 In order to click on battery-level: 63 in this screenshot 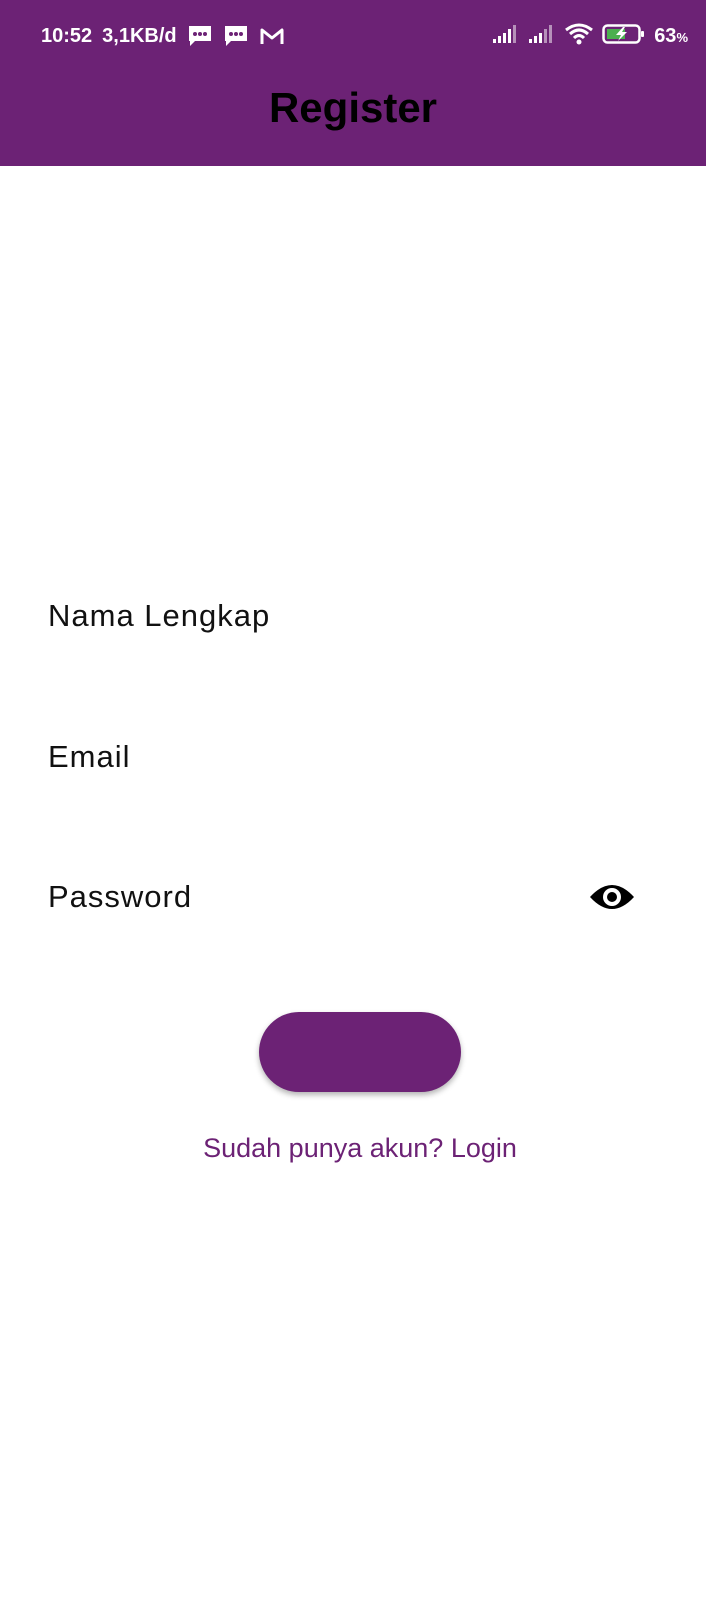, I will do `click(665, 35)`.